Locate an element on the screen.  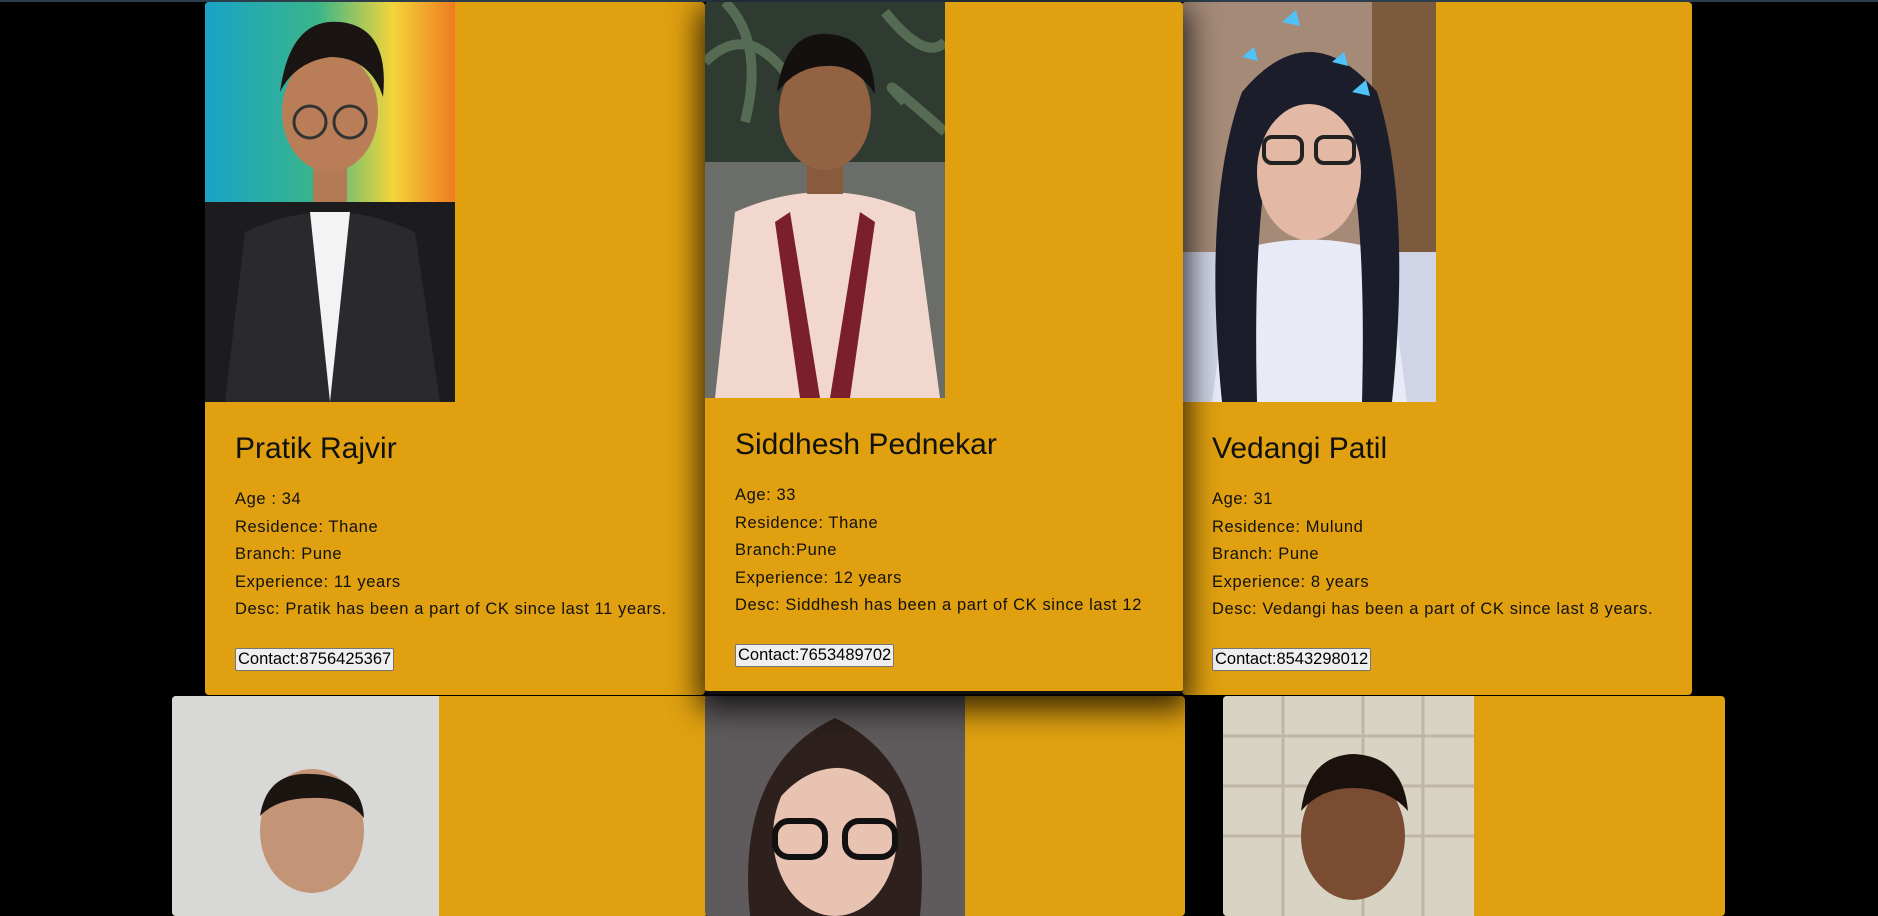
member-experience: Experience: 11 years is located at coordinates (318, 581).